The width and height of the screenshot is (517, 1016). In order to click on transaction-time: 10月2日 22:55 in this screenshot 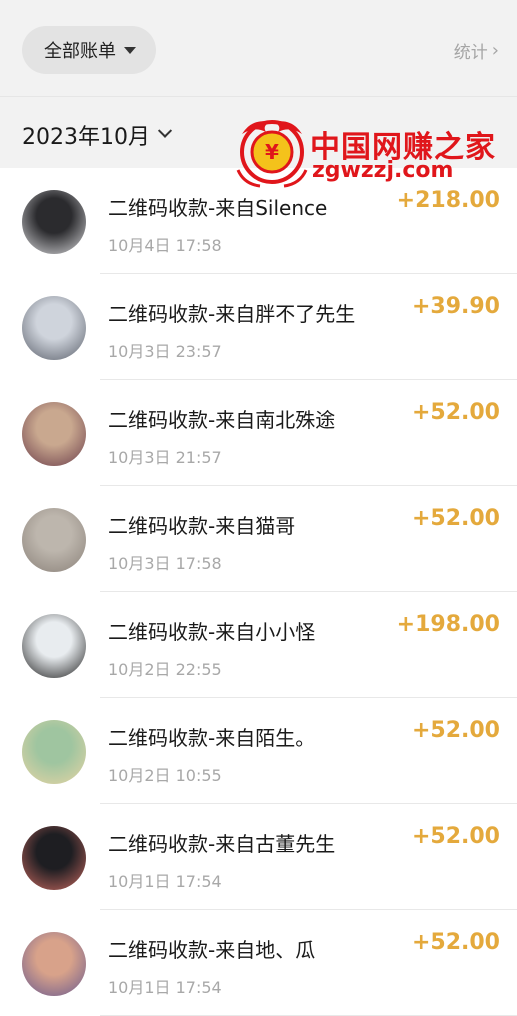, I will do `click(165, 669)`.